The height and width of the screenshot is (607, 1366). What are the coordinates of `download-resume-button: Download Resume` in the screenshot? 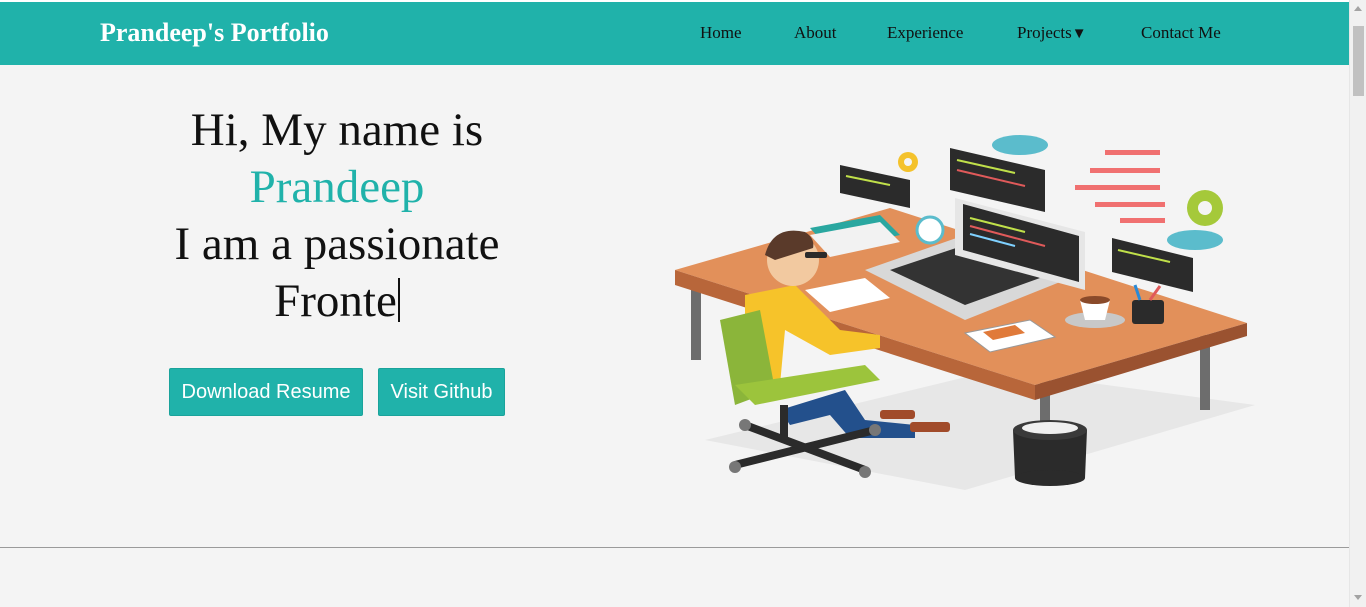 It's located at (266, 392).